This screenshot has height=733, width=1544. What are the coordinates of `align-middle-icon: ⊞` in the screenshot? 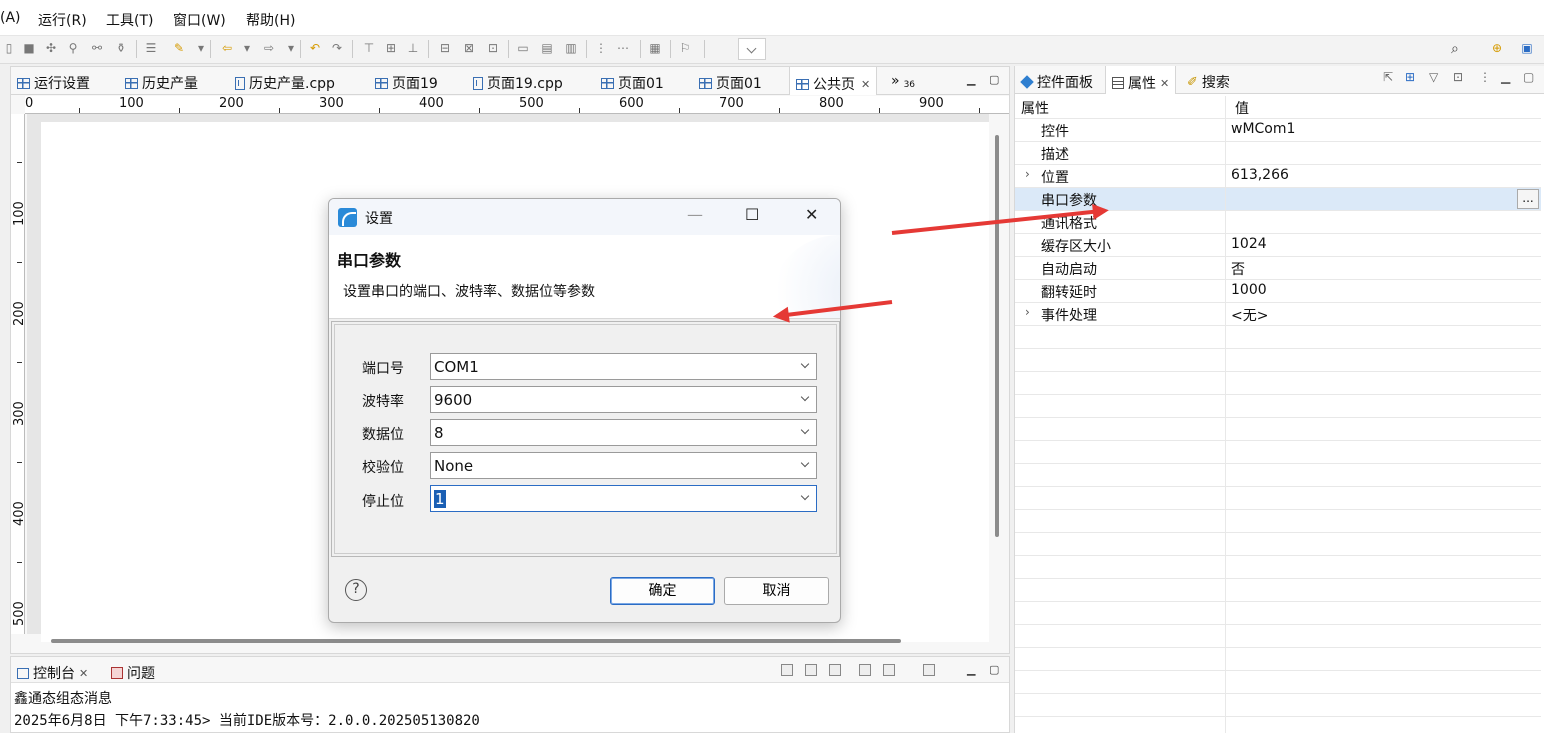 It's located at (391, 48).